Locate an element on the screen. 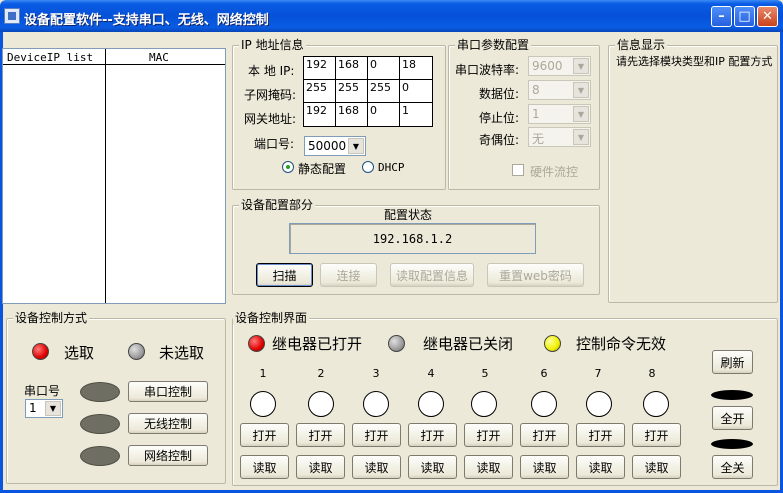  relay-5-indicator is located at coordinates (484, 404).